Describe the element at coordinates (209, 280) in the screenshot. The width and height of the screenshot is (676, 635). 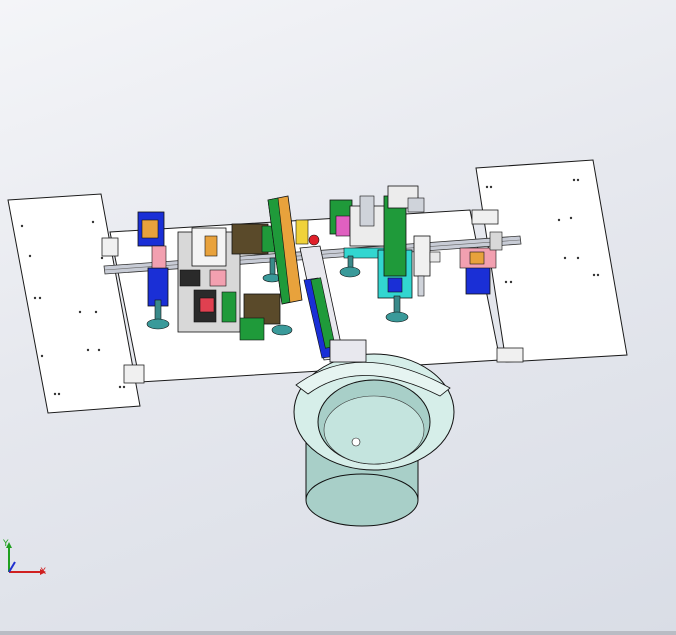
I see `gripper-module` at that location.